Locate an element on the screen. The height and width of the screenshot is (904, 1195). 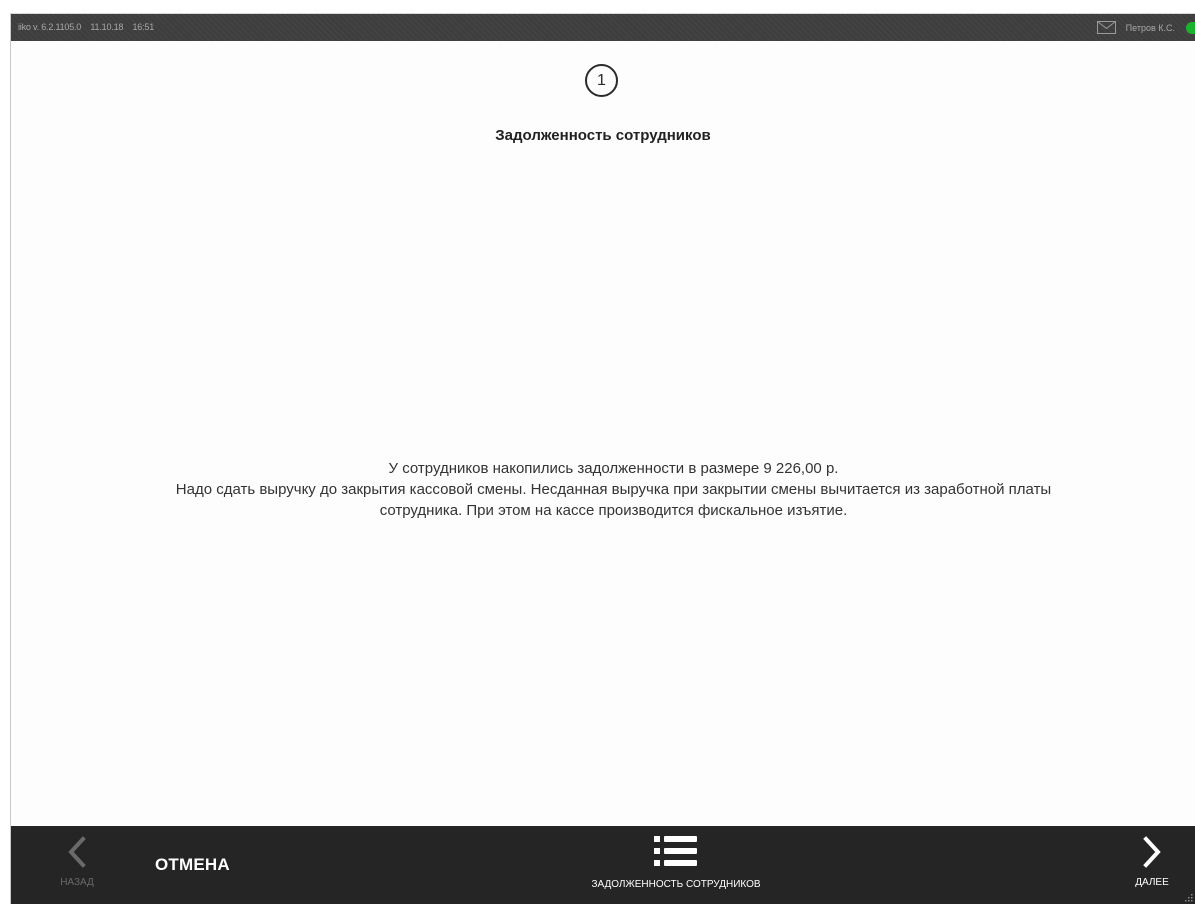
step-indicator: 1 is located at coordinates (601, 80).